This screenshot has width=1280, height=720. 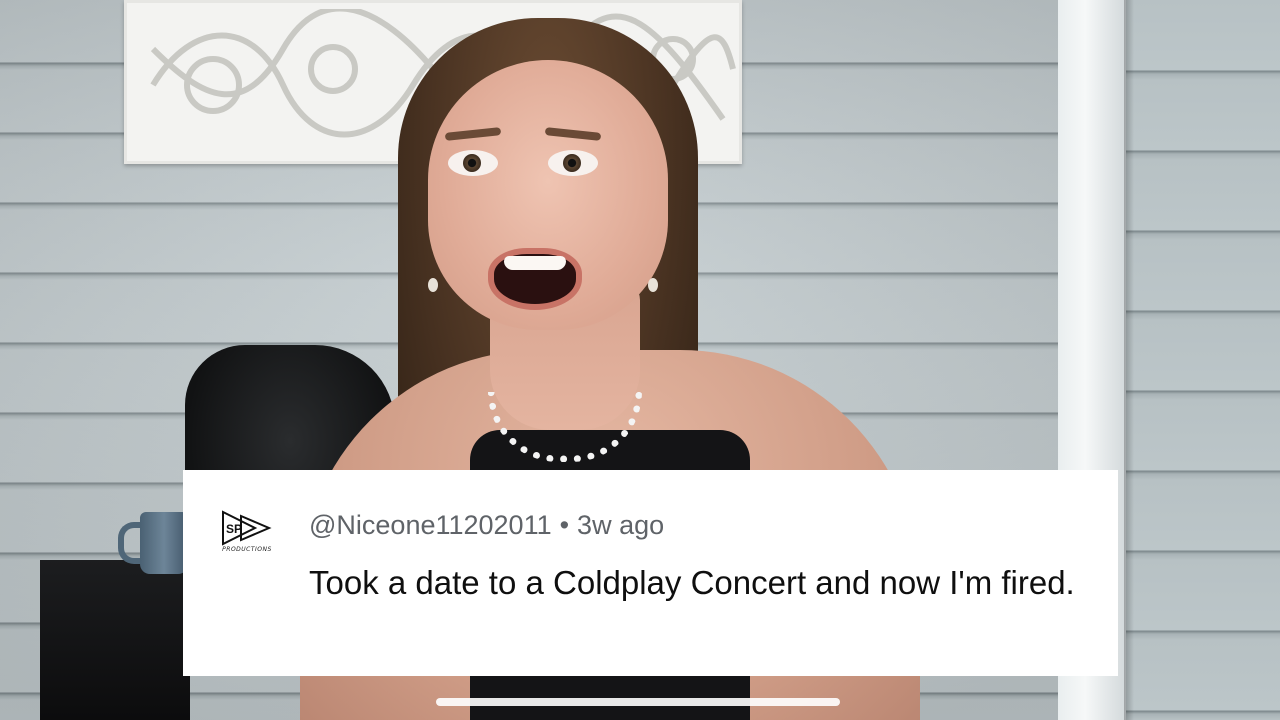 I want to click on comment-username: @Niceone11202011, so click(x=430, y=525).